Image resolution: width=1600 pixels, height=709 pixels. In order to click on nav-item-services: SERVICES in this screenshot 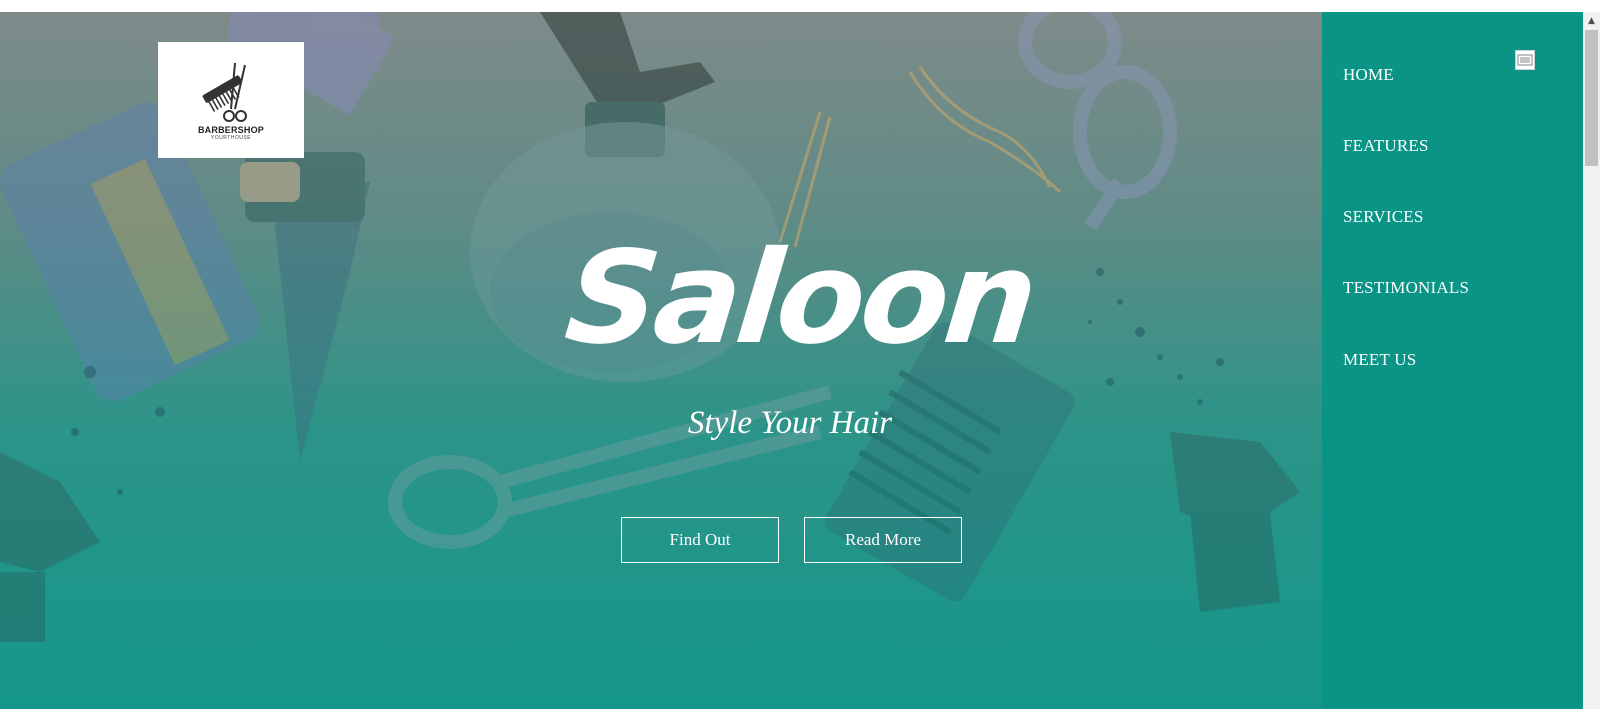, I will do `click(1383, 217)`.